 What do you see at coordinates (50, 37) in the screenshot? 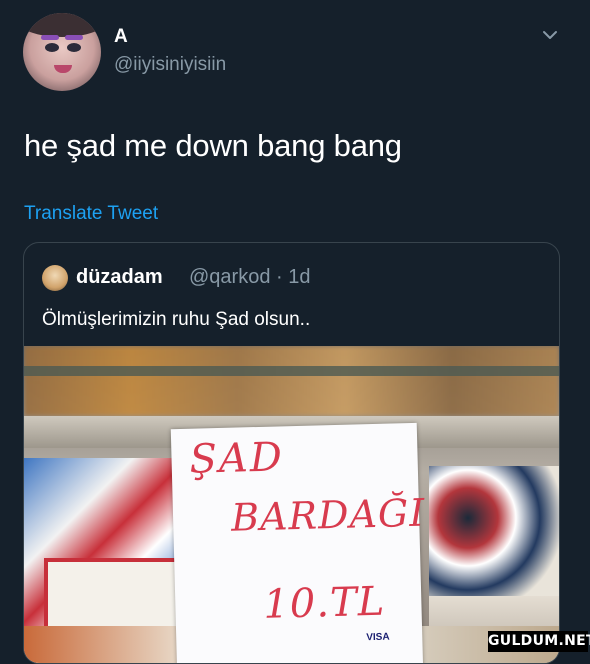
I see `avatar-brow-left` at bounding box center [50, 37].